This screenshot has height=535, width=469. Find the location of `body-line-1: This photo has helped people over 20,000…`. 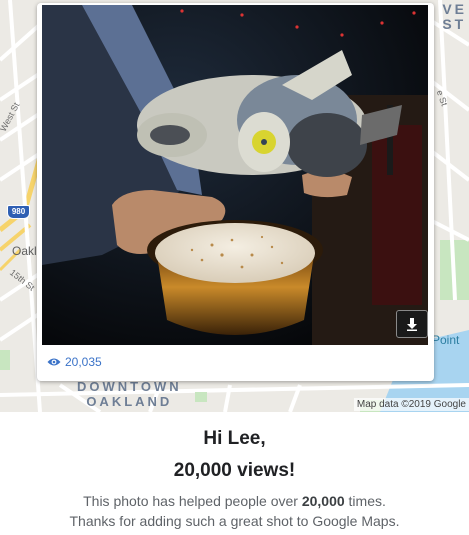

body-line-1: This photo has helped people over 20,000… is located at coordinates (234, 501).